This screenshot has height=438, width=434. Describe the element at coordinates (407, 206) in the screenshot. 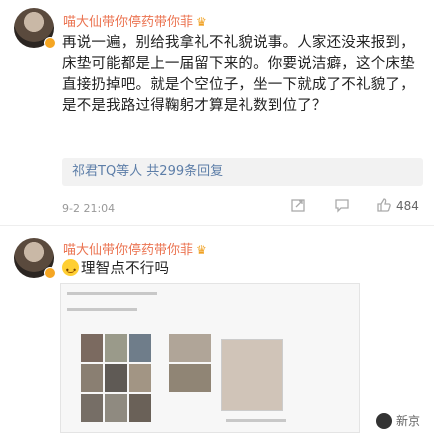

I see `like-count: 484` at that location.